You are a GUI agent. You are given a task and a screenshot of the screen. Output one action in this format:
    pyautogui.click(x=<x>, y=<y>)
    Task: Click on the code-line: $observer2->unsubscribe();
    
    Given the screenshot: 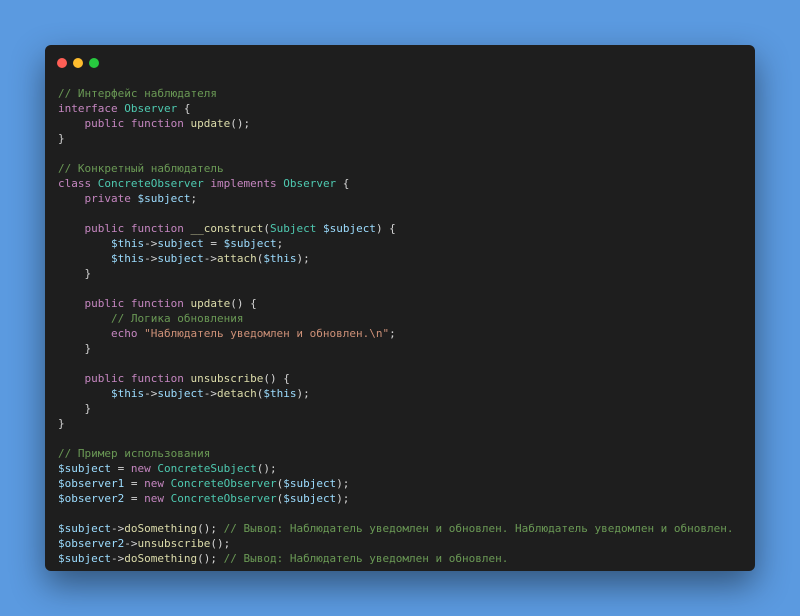 What is the action you would take?
    pyautogui.click(x=396, y=543)
    